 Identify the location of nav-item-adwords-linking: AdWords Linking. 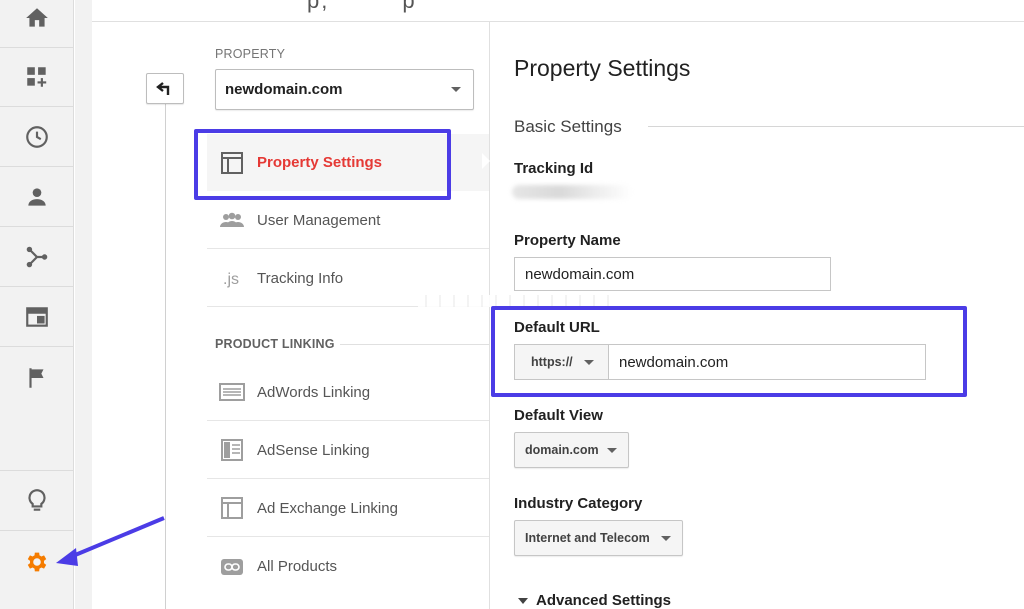
(348, 392).